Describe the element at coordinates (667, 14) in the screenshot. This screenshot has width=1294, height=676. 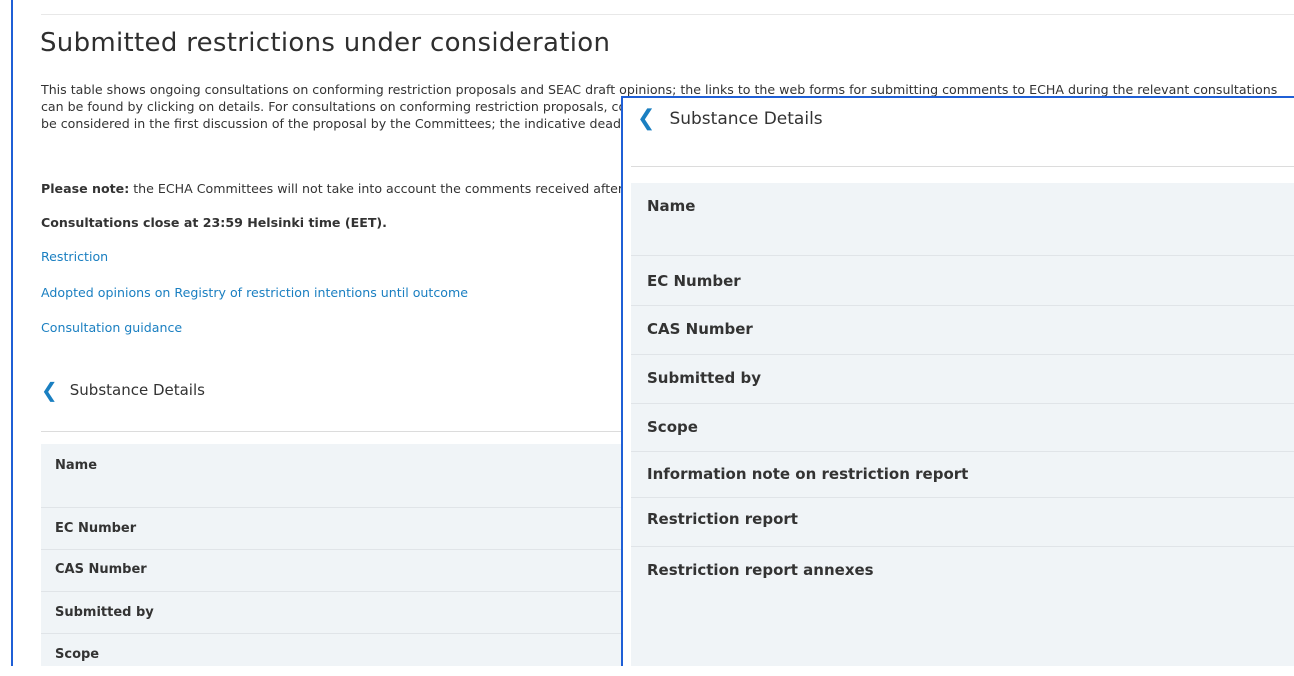
I see `top-divider` at that location.